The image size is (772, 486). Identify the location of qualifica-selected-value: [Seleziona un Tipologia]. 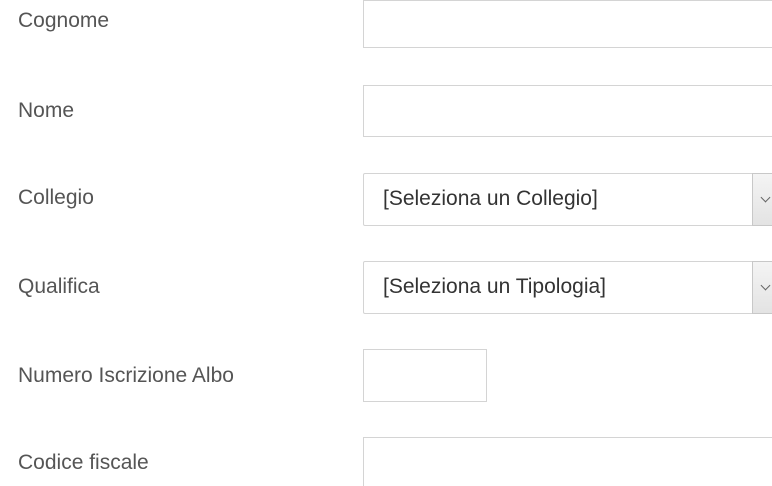
(494, 286).